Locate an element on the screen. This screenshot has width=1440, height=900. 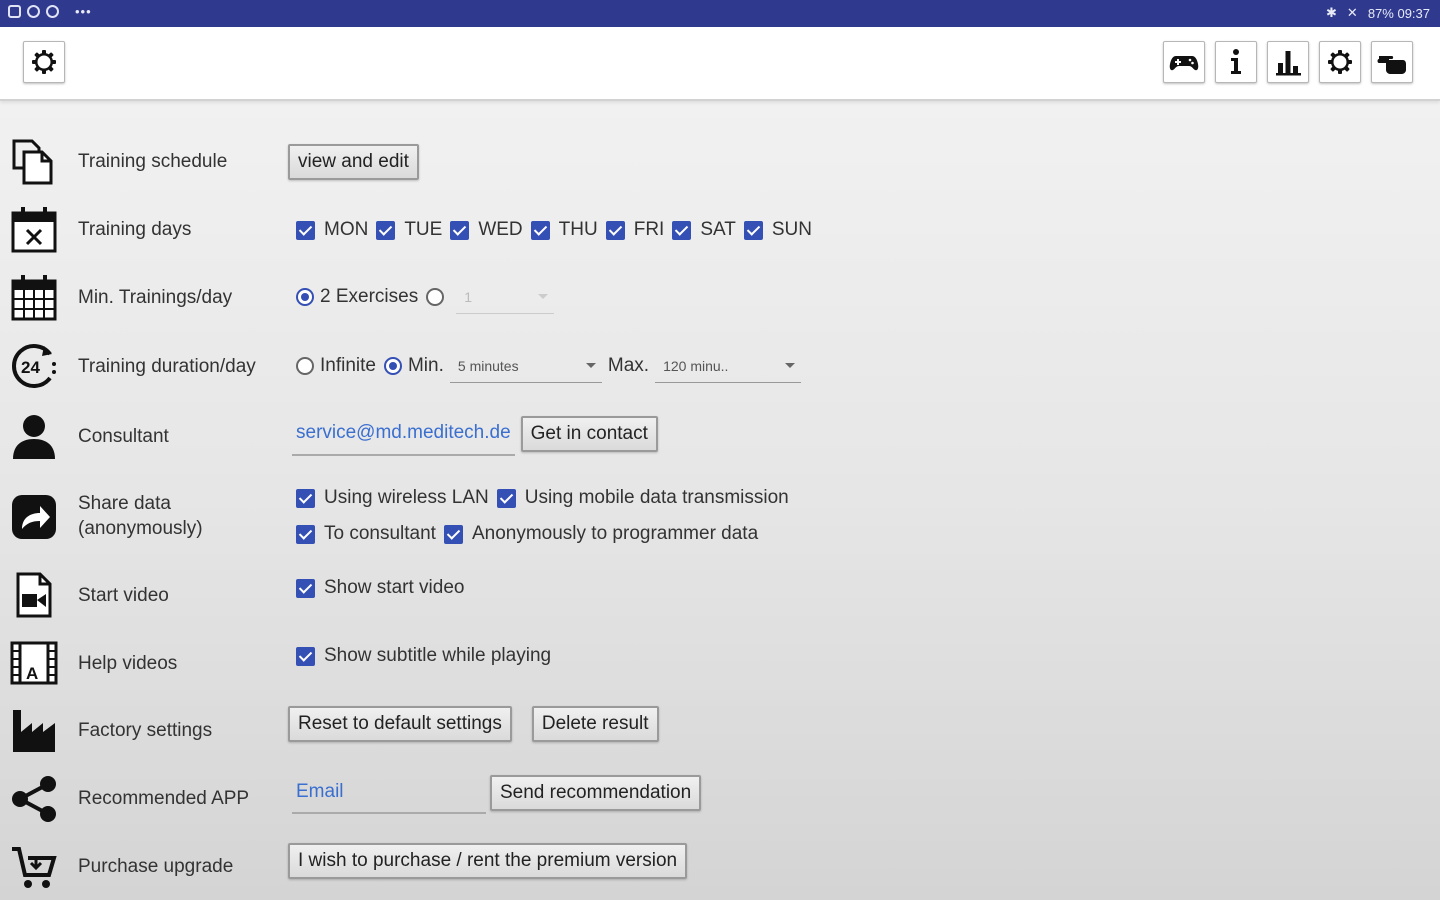
battery-clock: 87% 09:37 is located at coordinates (1398, 13).